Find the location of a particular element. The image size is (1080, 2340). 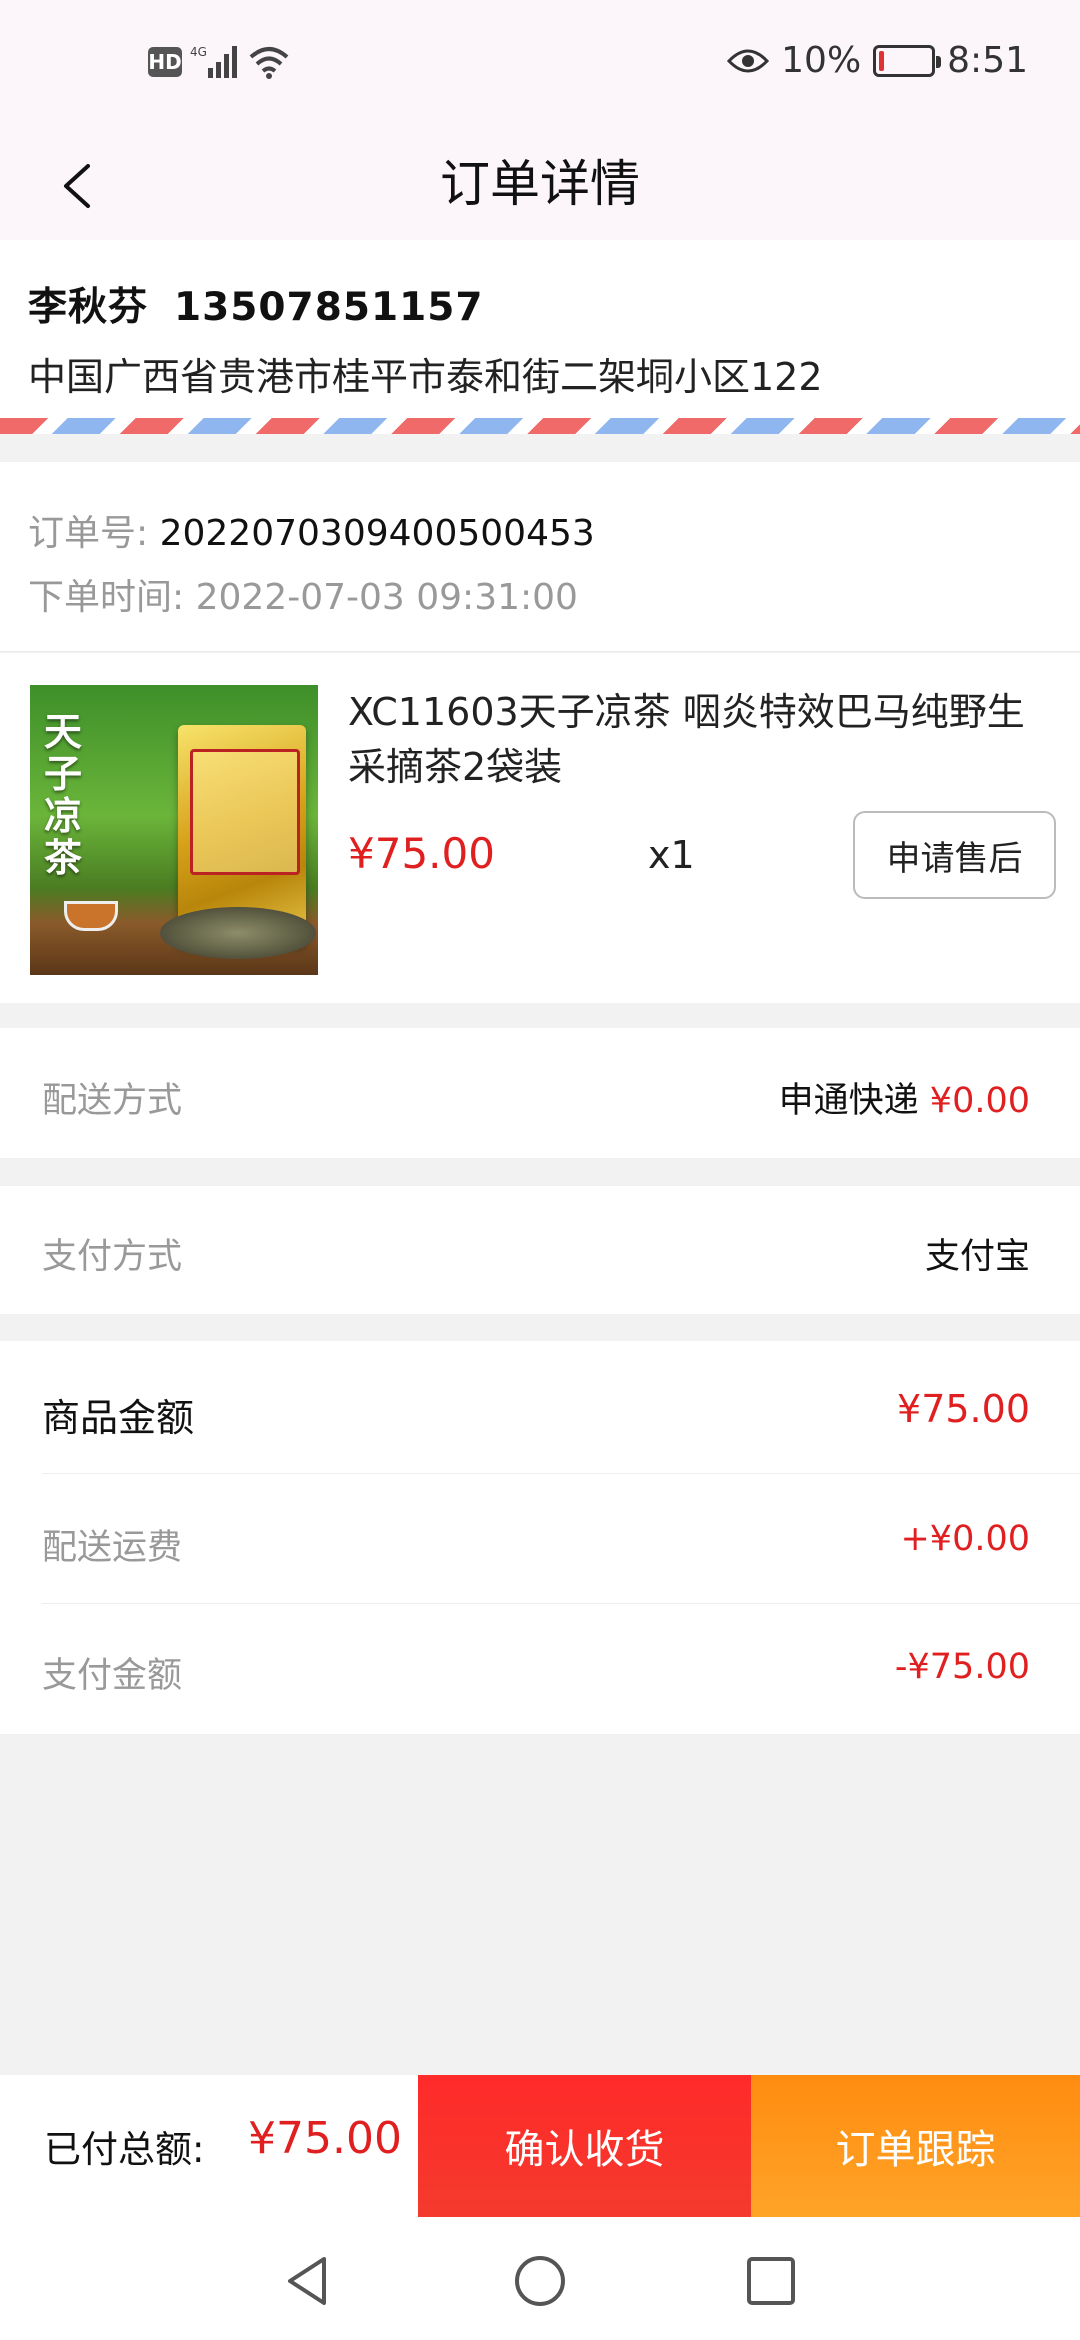

status-bar: HD 4G 10% 8:51 is located at coordinates (540, 67).